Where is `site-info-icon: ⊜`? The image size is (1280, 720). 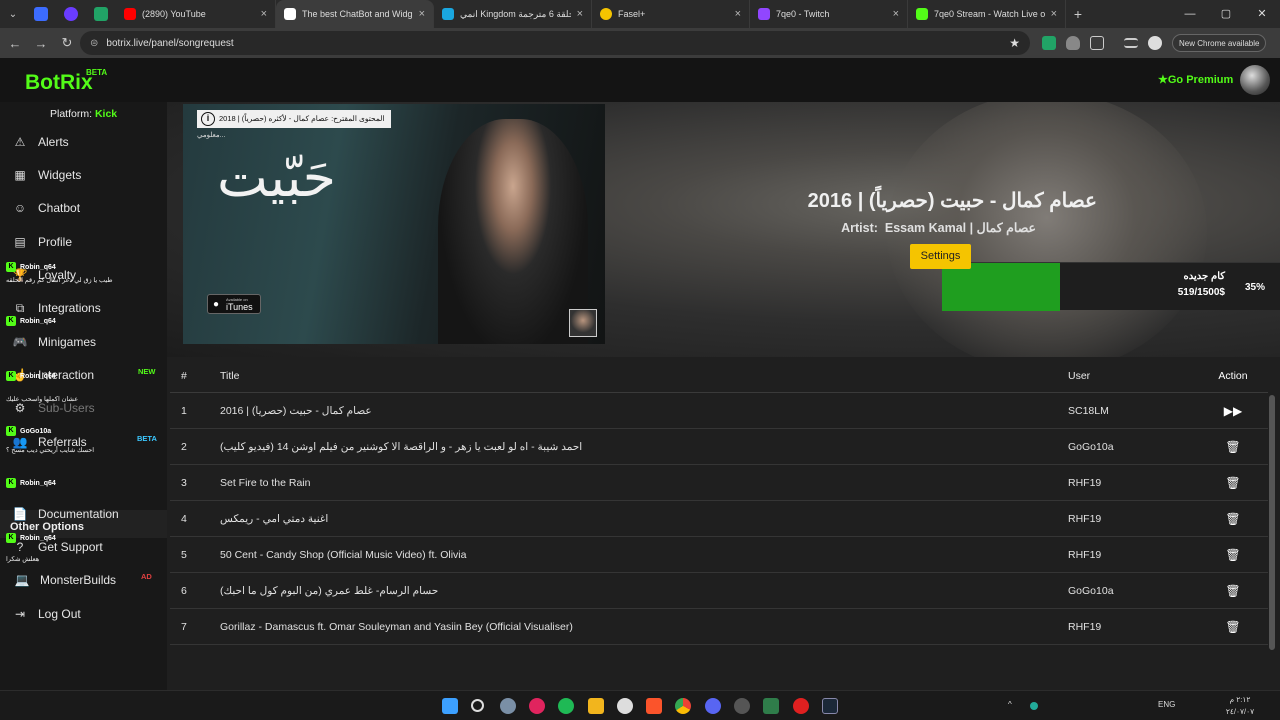
site-info-icon: ⊜ is located at coordinates (94, 43).